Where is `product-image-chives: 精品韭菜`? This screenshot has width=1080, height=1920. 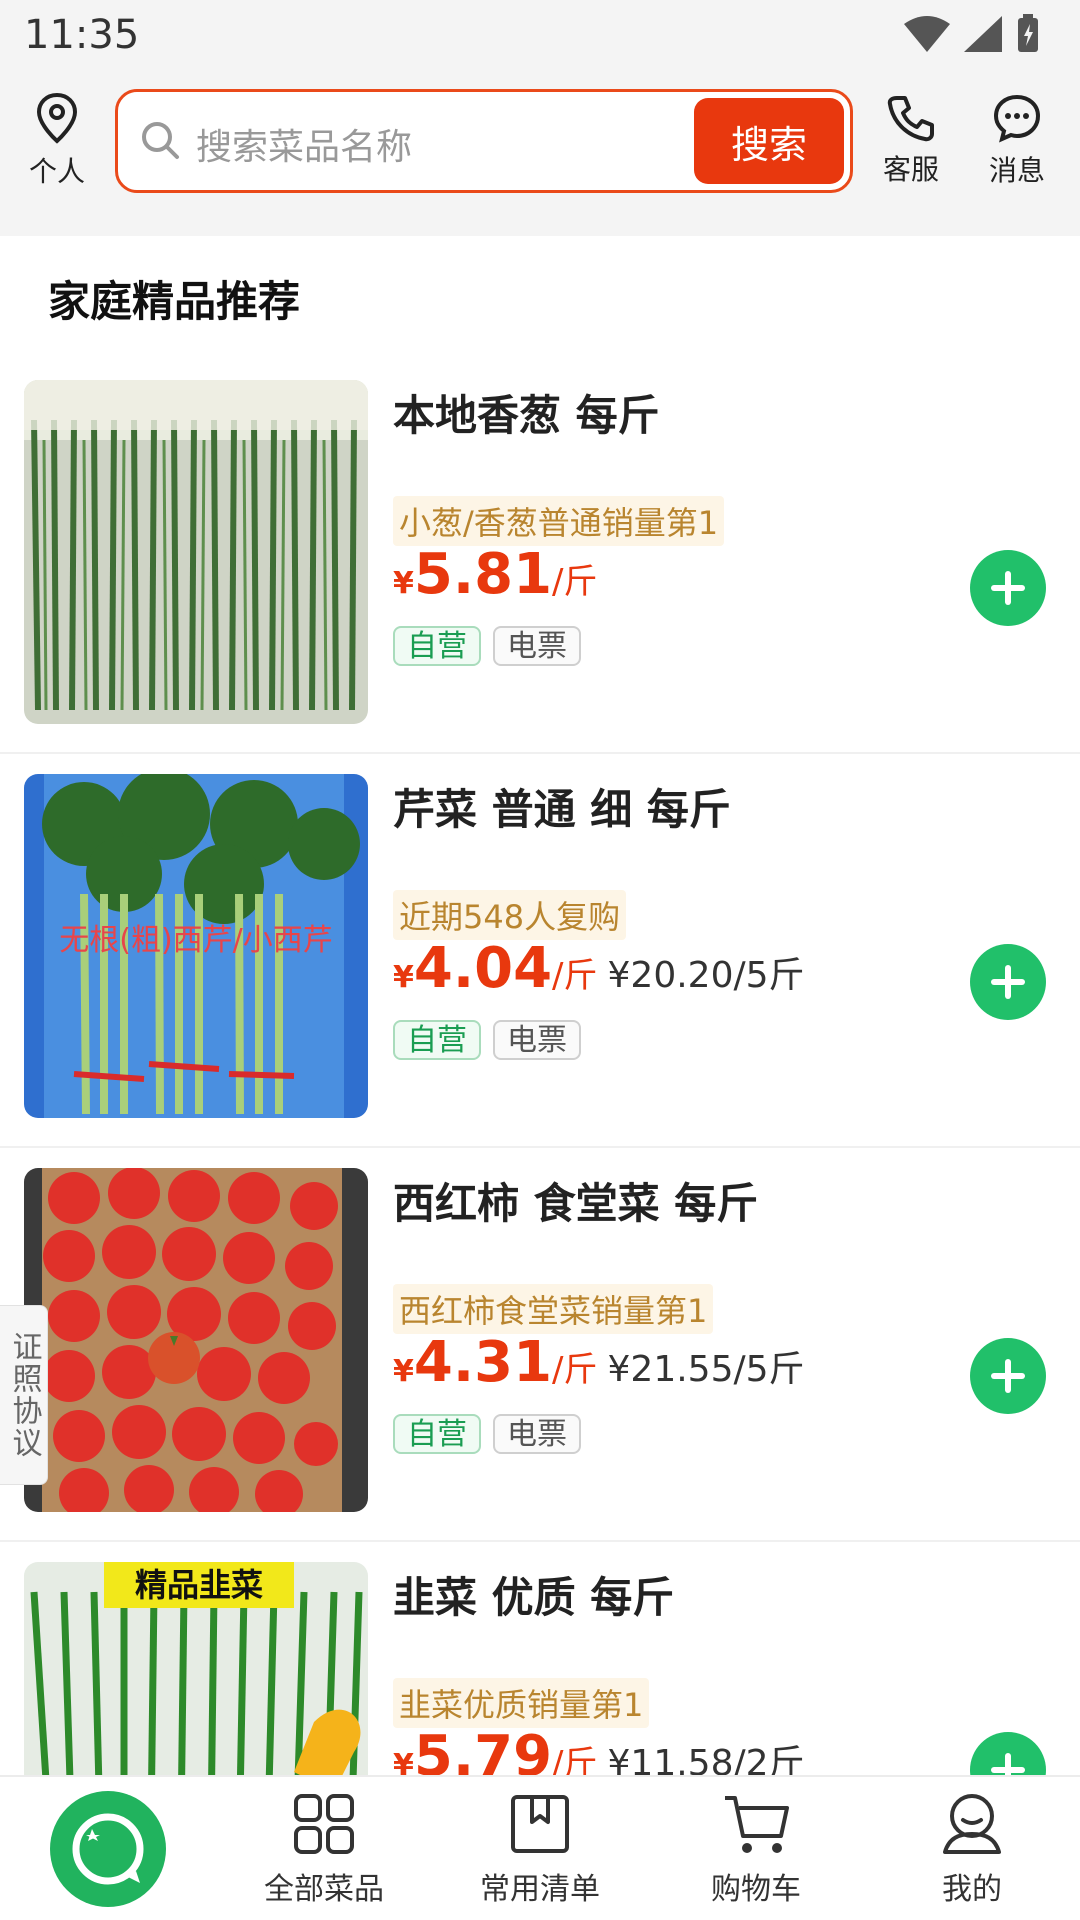
product-image-chives: 精品韭菜 is located at coordinates (196, 1668).